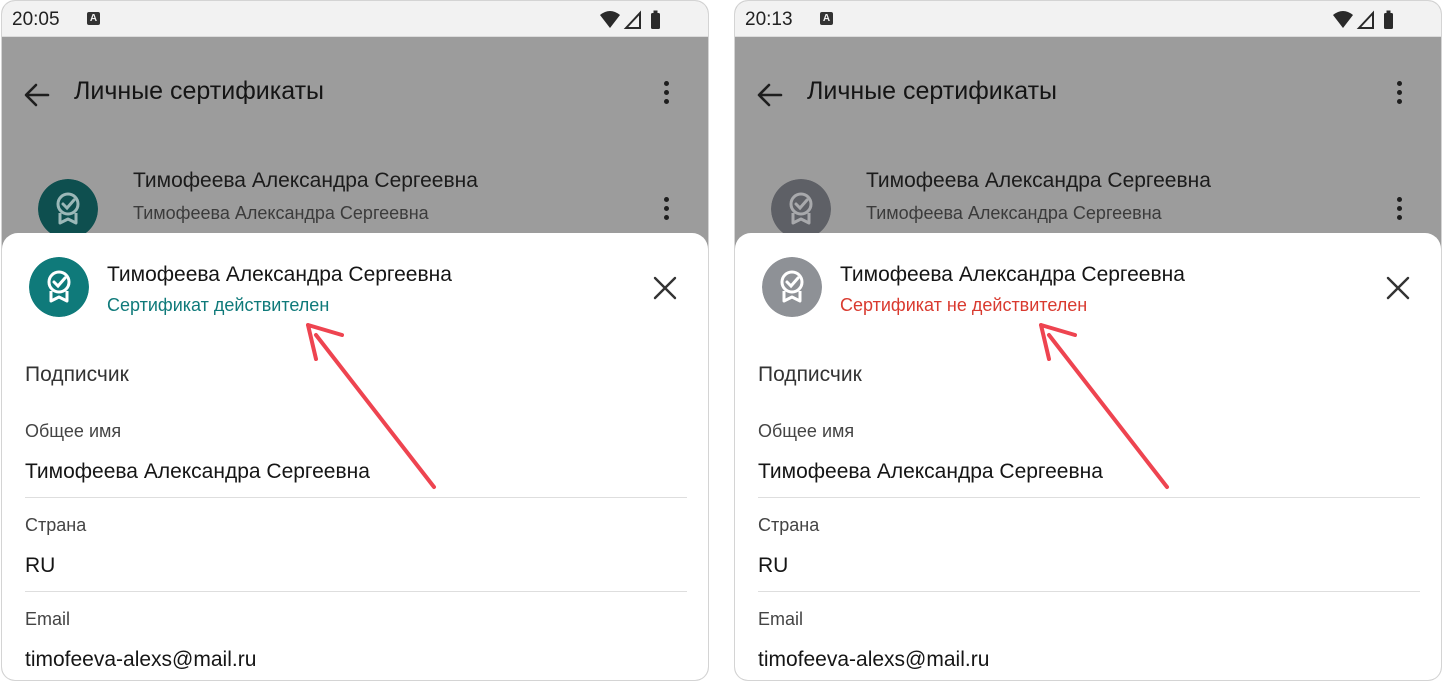  What do you see at coordinates (964, 305) in the screenshot?
I see `certificate-status: Сертификат не действителен` at bounding box center [964, 305].